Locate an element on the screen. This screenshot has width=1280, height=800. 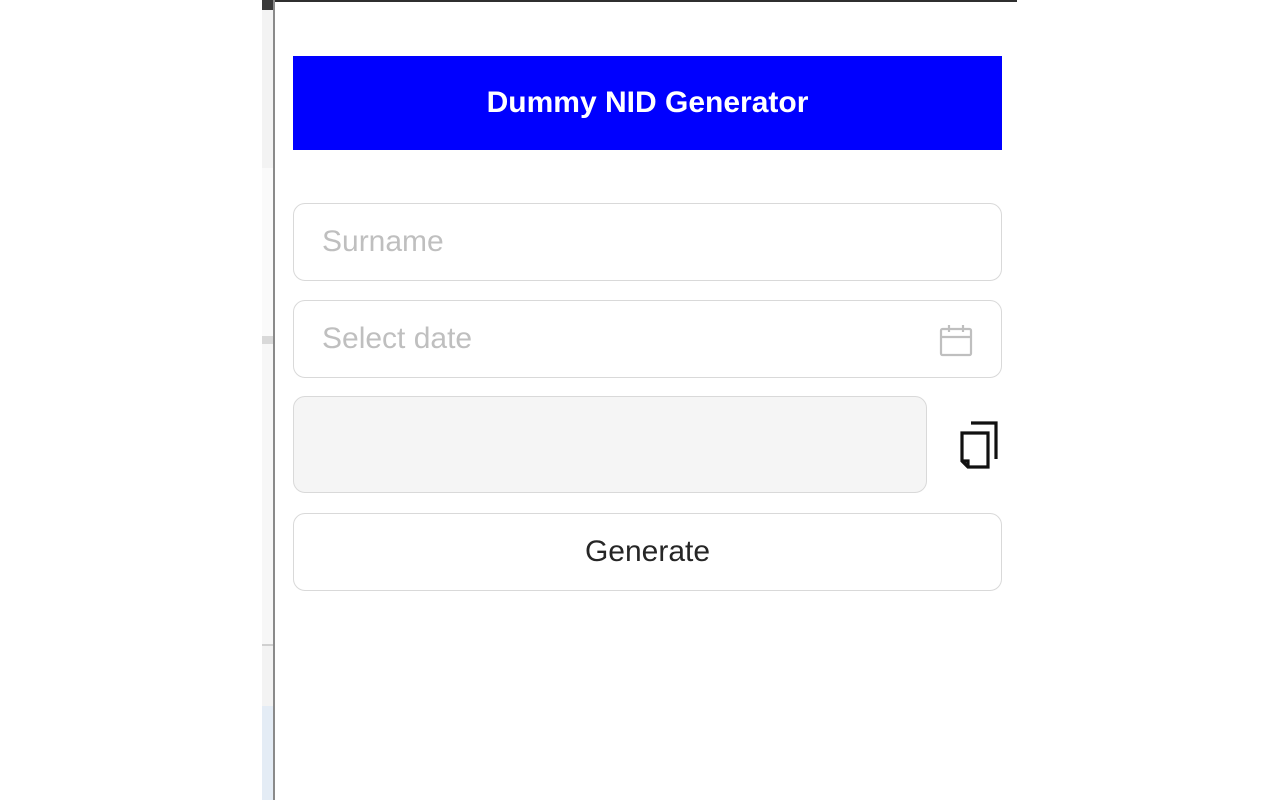
copy-icon is located at coordinates (979, 445).